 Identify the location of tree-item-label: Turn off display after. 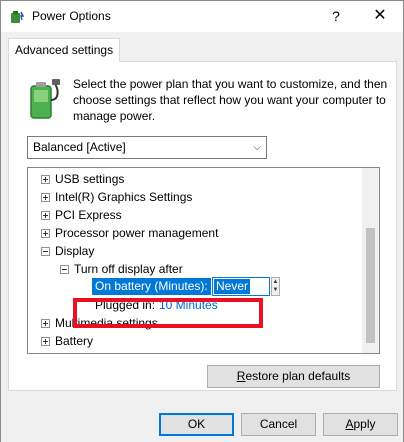
(128, 269).